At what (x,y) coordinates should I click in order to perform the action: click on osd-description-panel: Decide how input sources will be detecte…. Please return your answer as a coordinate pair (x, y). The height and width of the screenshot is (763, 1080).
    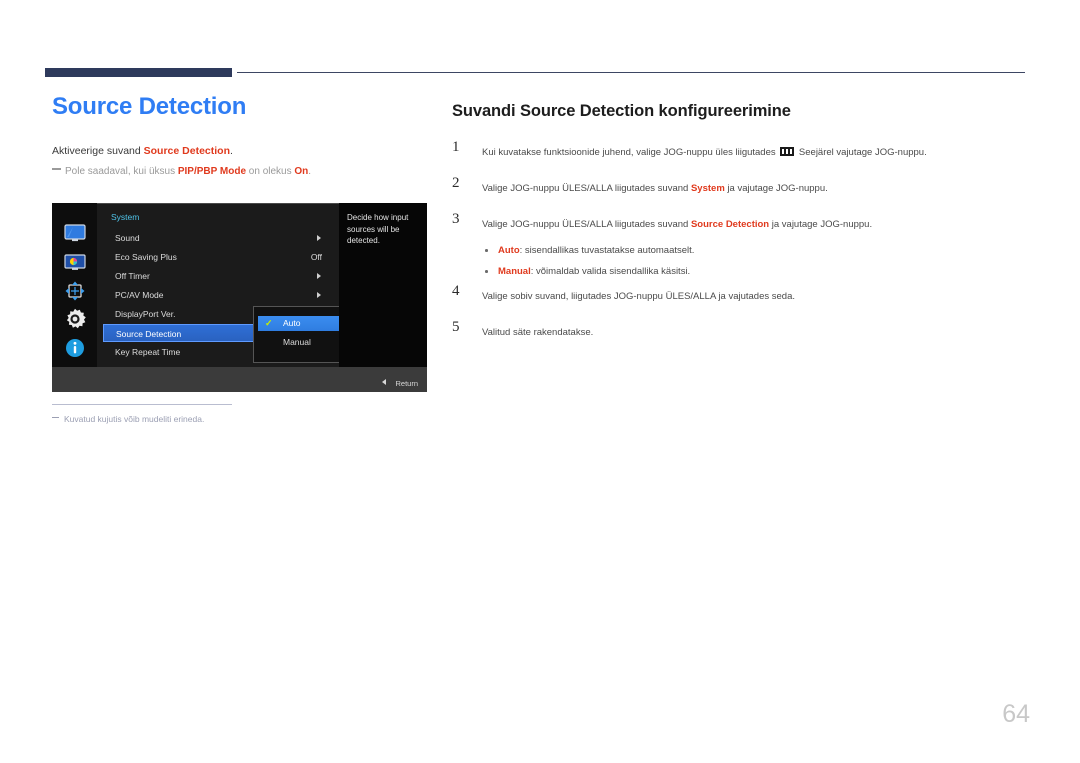
    Looking at the image, I should click on (383, 285).